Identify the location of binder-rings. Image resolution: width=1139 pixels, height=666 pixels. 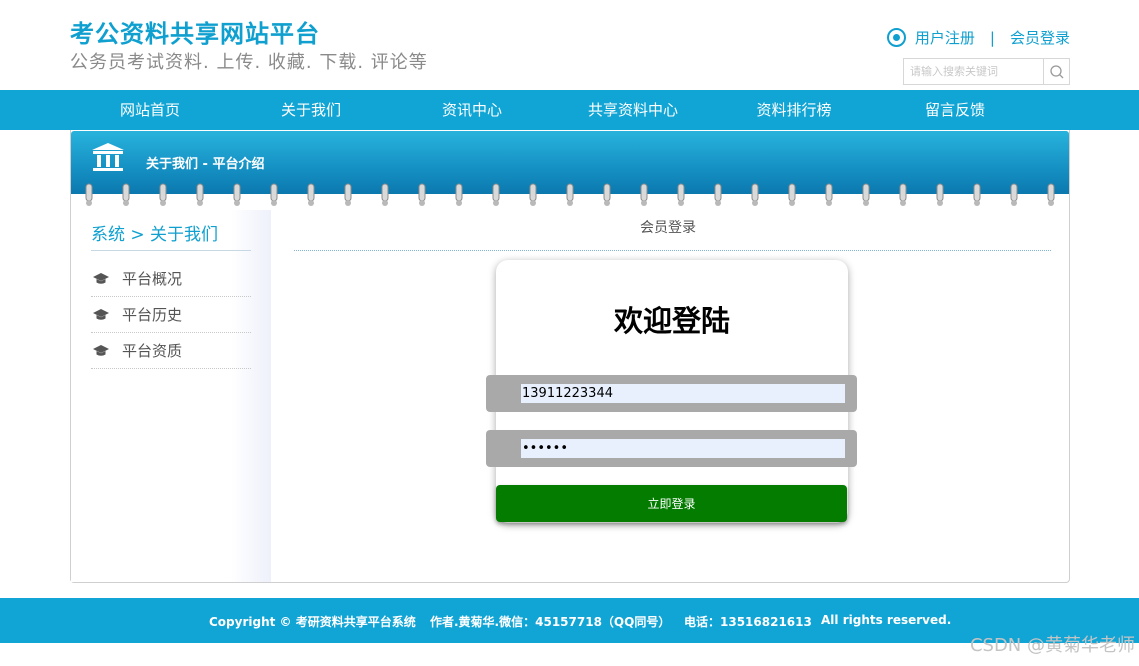
(570, 194).